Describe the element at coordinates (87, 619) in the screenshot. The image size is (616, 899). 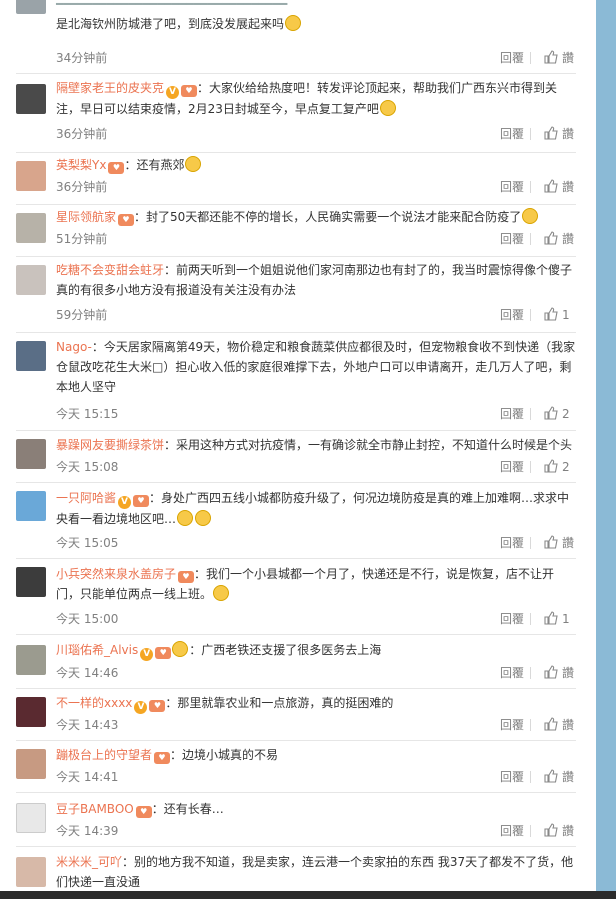
I see `comment-time: 今天 15:00` at that location.